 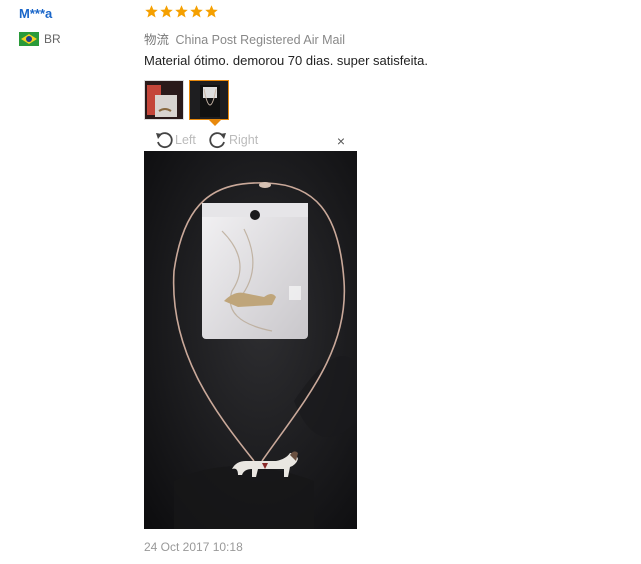 What do you see at coordinates (260, 40) in the screenshot?
I see `shipping-method: China Post Registered Air Mail` at bounding box center [260, 40].